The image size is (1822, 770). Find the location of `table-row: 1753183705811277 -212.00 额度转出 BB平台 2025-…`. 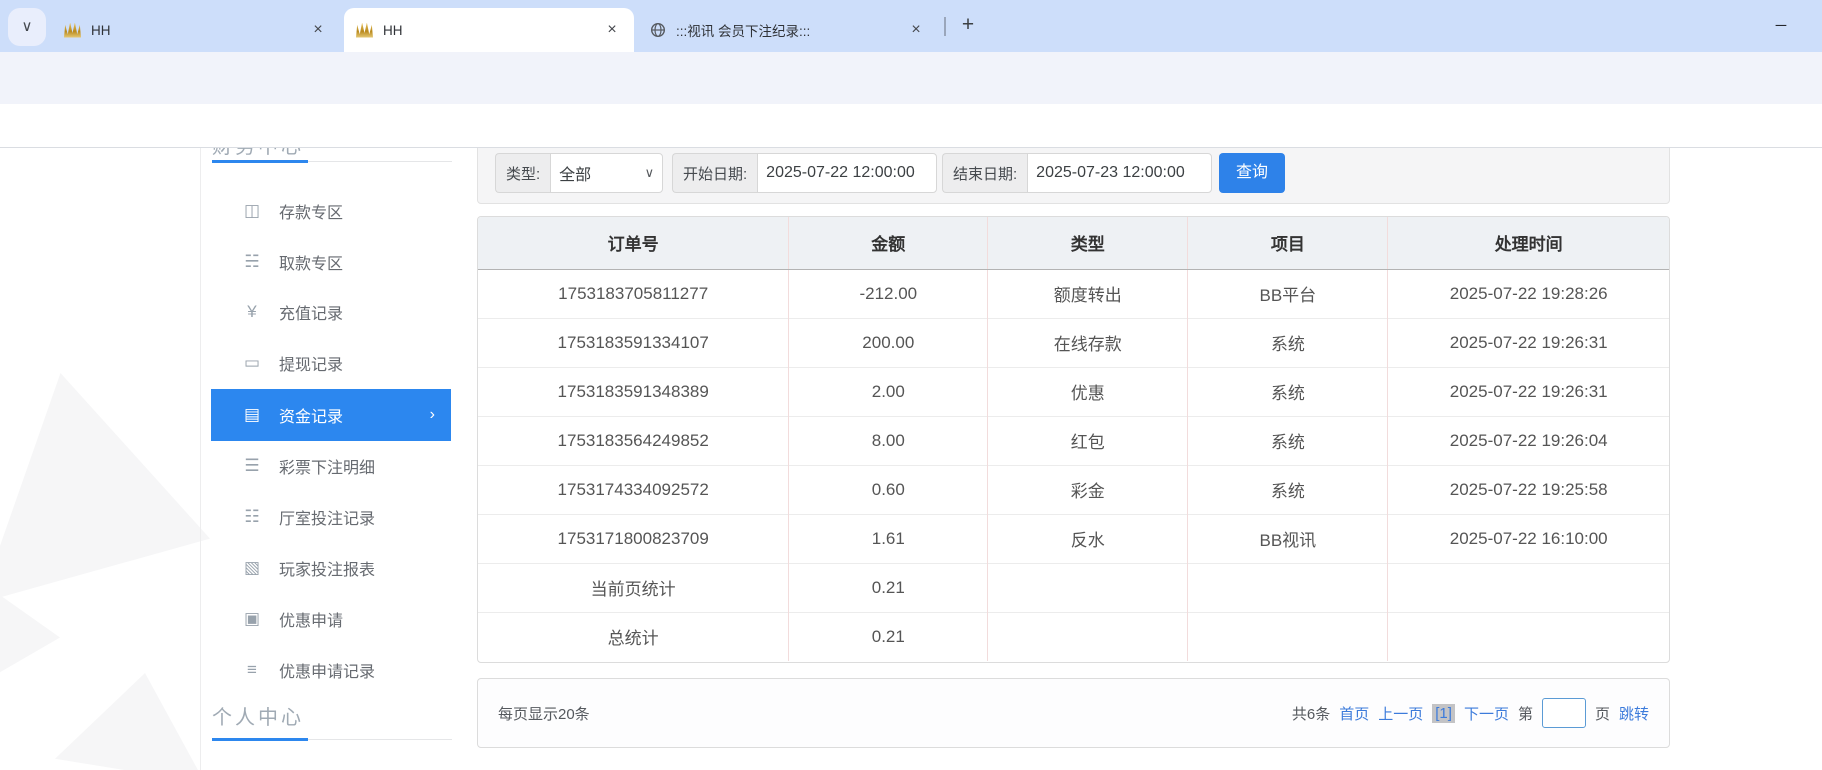

table-row: 1753183705811277 -212.00 额度转出 BB平台 2025-… is located at coordinates (1073, 293).